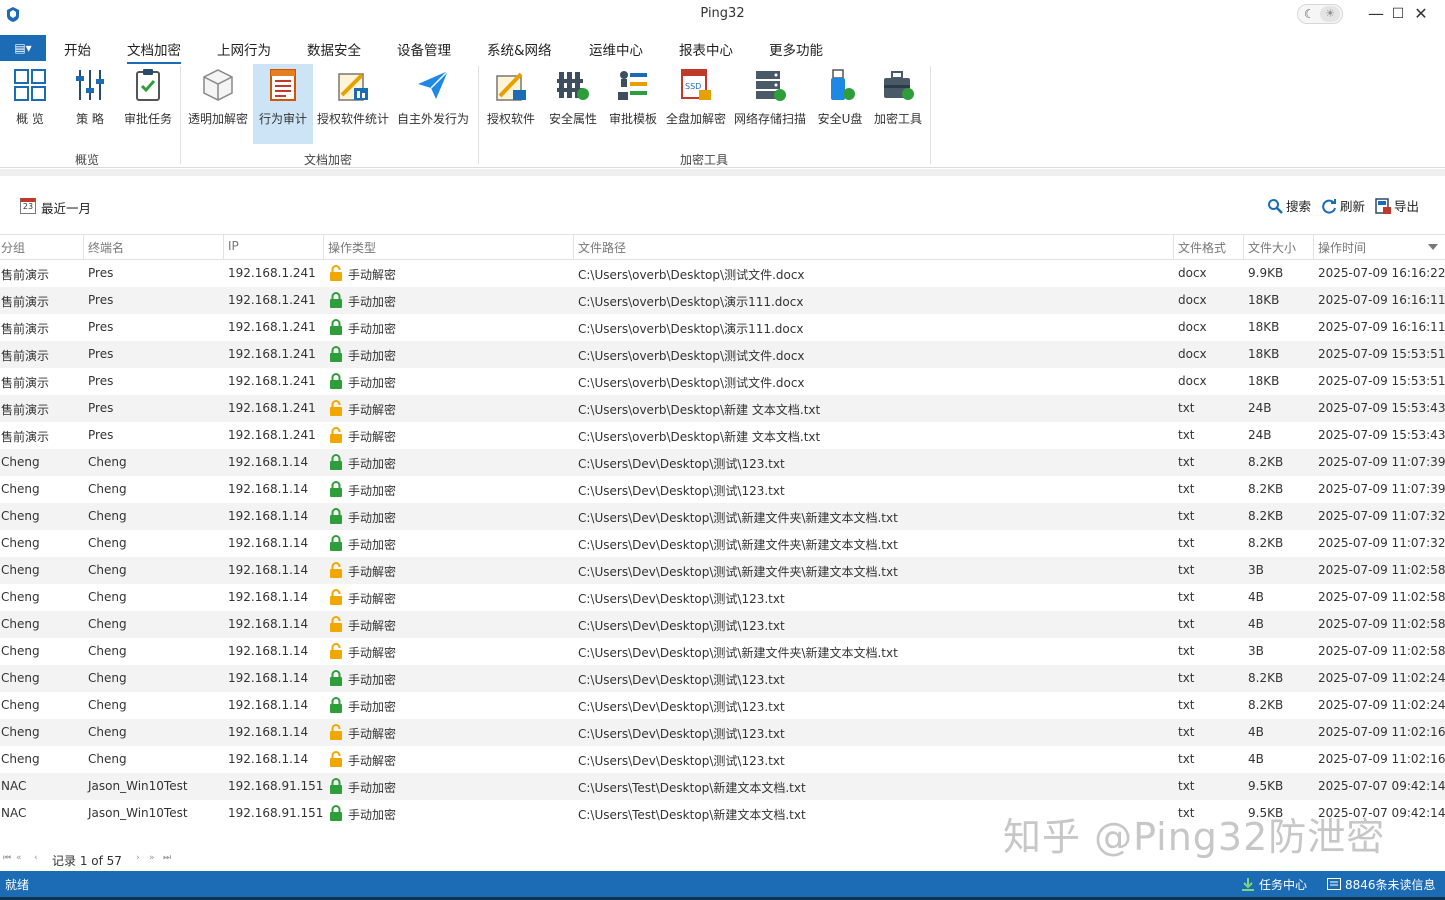 The image size is (1445, 900). Describe the element at coordinates (334, 49) in the screenshot. I see `tab-data-security: 数据安全` at that location.